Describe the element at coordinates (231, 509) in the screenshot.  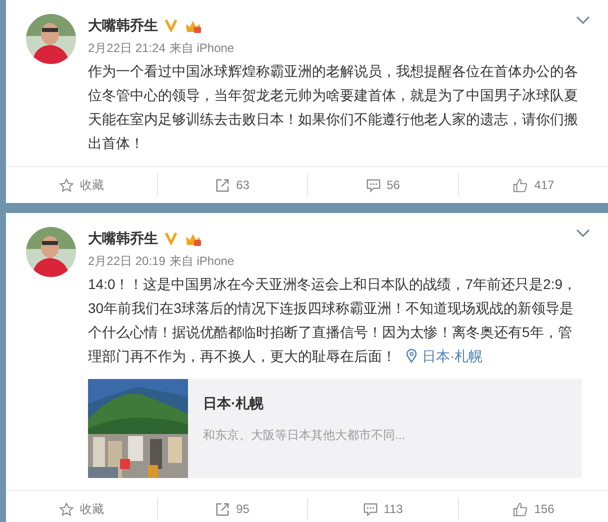
I see `repost-button: 95` at that location.